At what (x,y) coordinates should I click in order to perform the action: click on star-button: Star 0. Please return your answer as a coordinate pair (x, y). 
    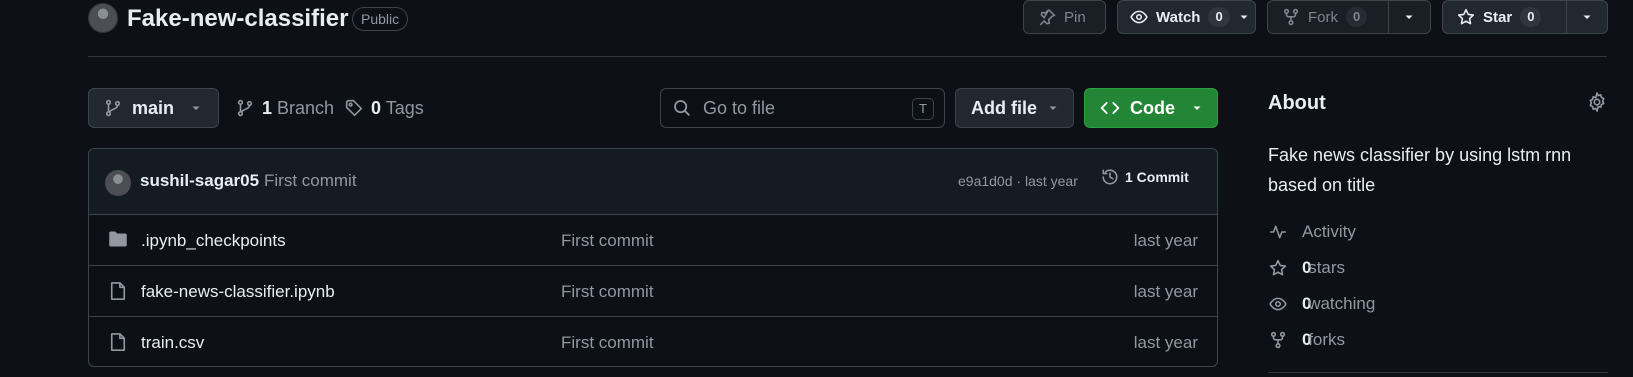
    Looking at the image, I should click on (1504, 17).